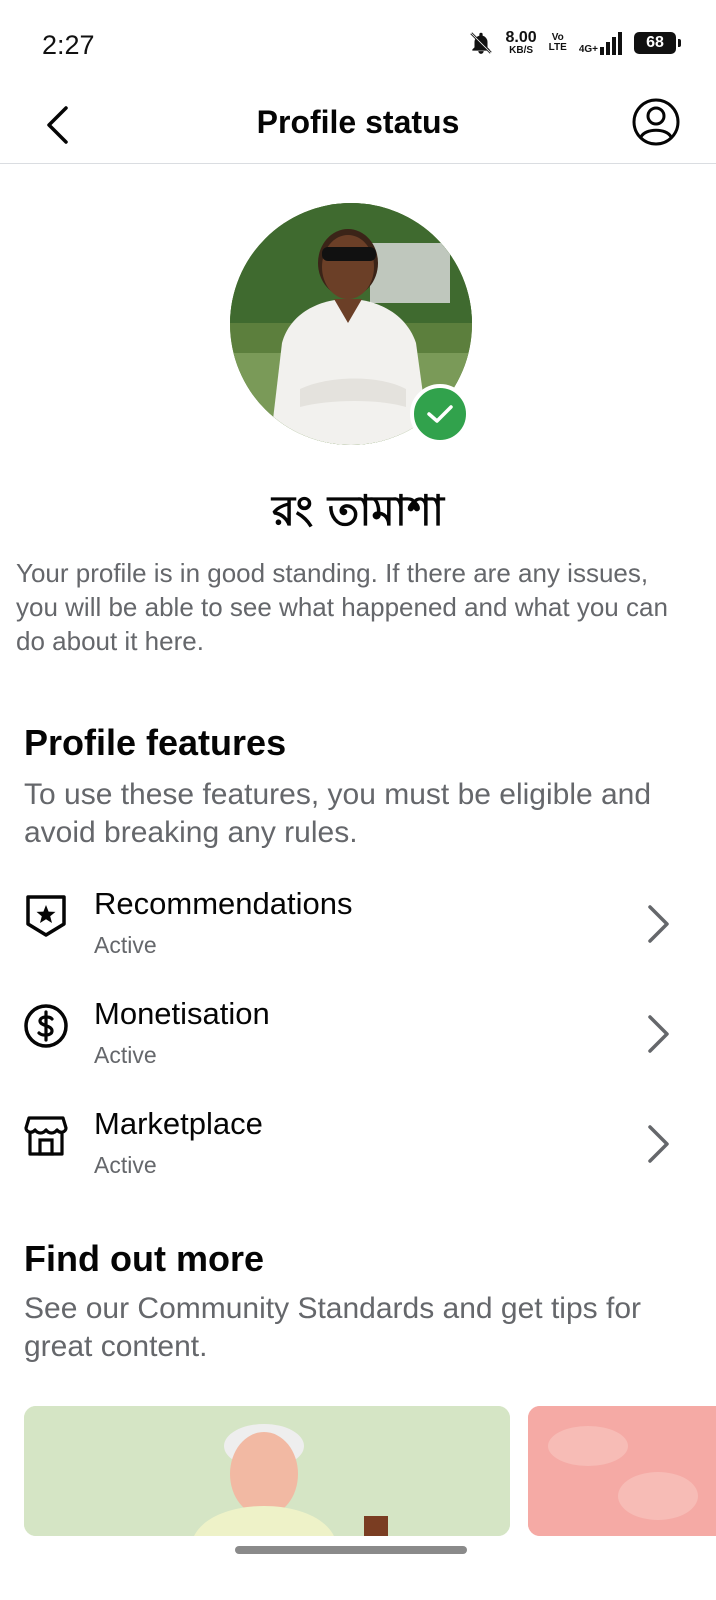  I want to click on shield-star-icon, so click(46, 916).